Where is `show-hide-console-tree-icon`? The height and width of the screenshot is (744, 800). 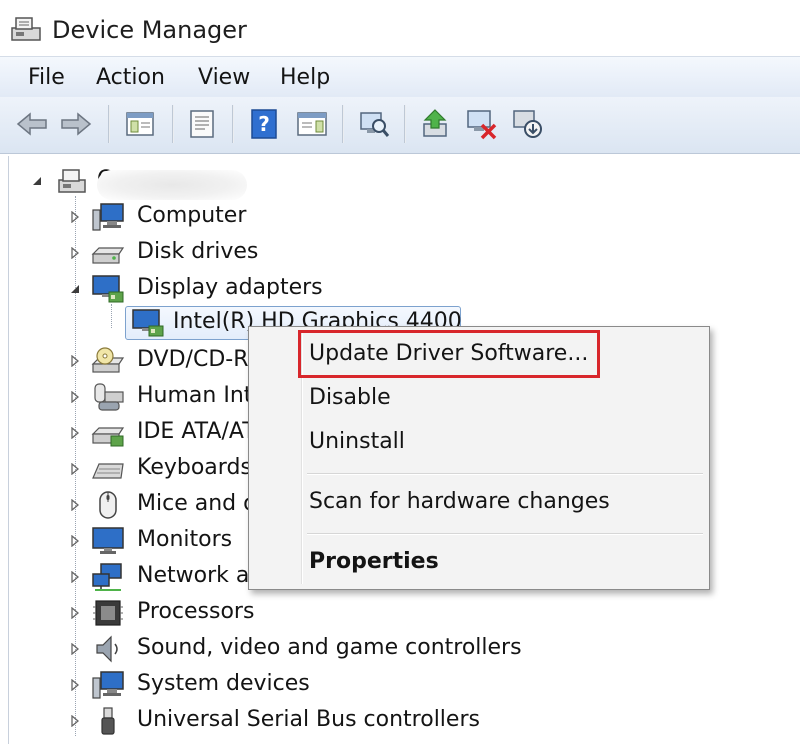
show-hide-console-tree-icon is located at coordinates (140, 124).